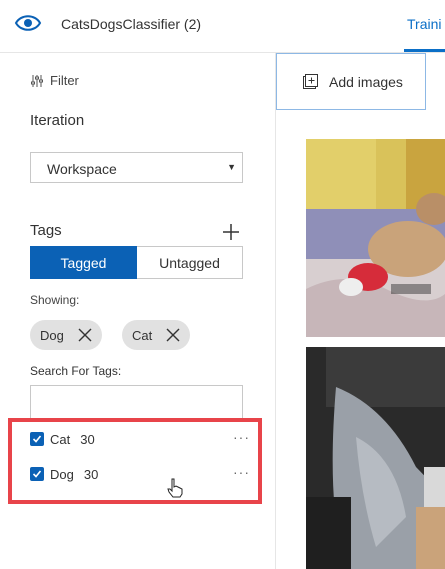 This screenshot has width=445, height=569. I want to click on tagged-toggle-button: Tagged, so click(83, 262).